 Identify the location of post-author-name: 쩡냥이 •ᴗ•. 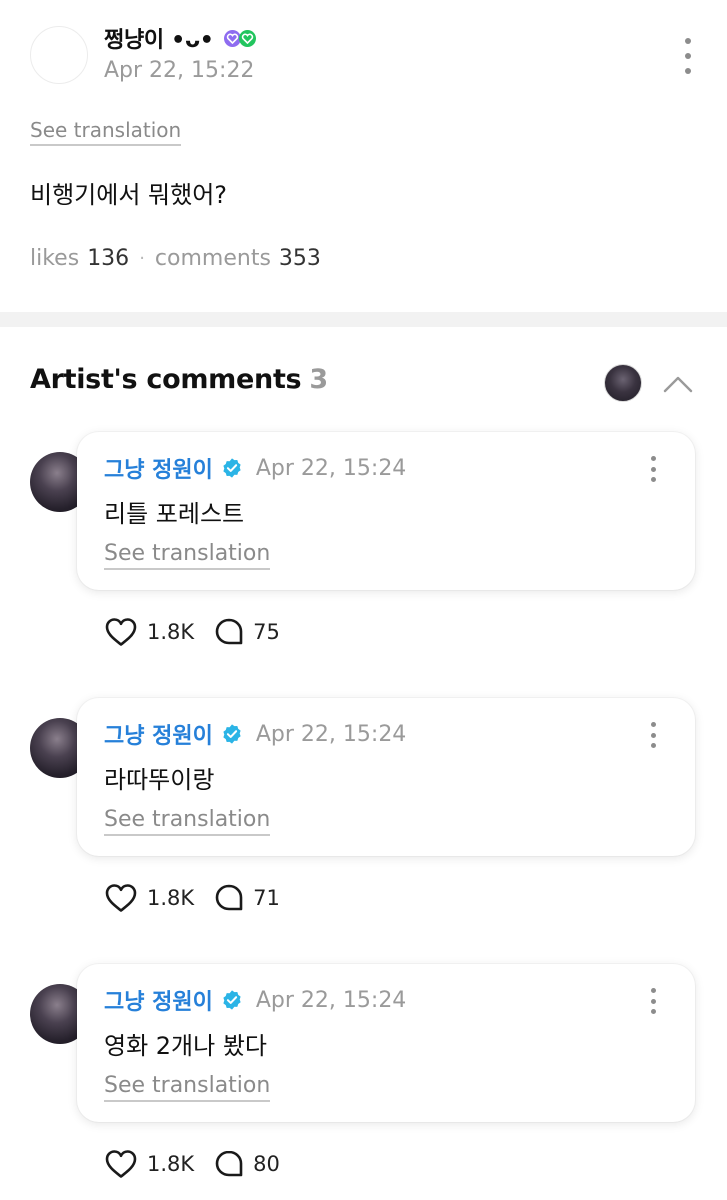
(159, 38).